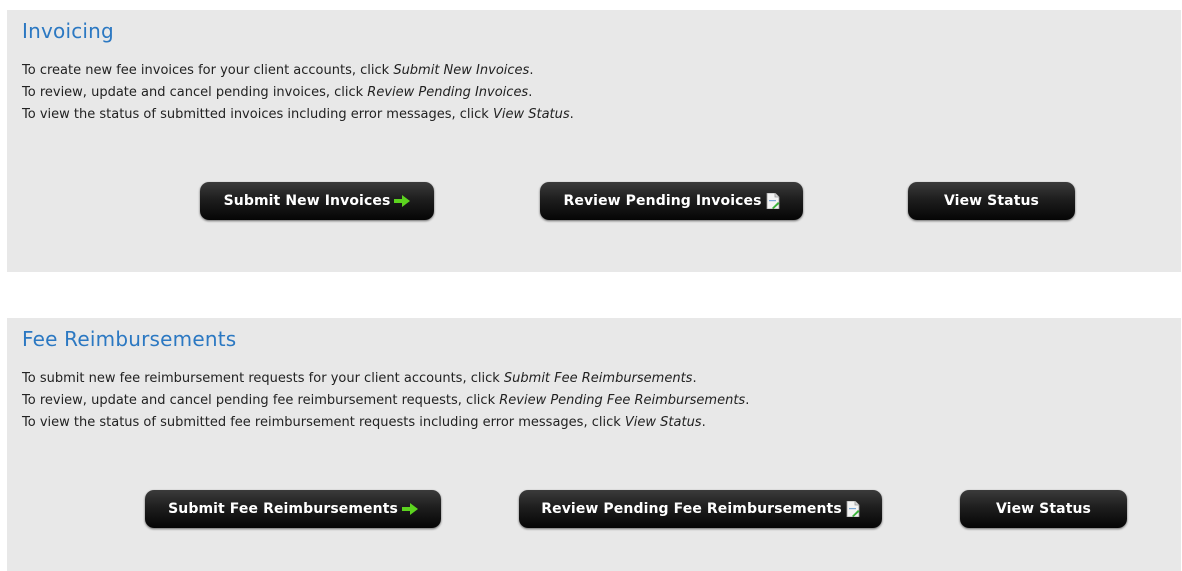 The height and width of the screenshot is (571, 1182). I want to click on invoicing-title: Invoicing, so click(68, 31).